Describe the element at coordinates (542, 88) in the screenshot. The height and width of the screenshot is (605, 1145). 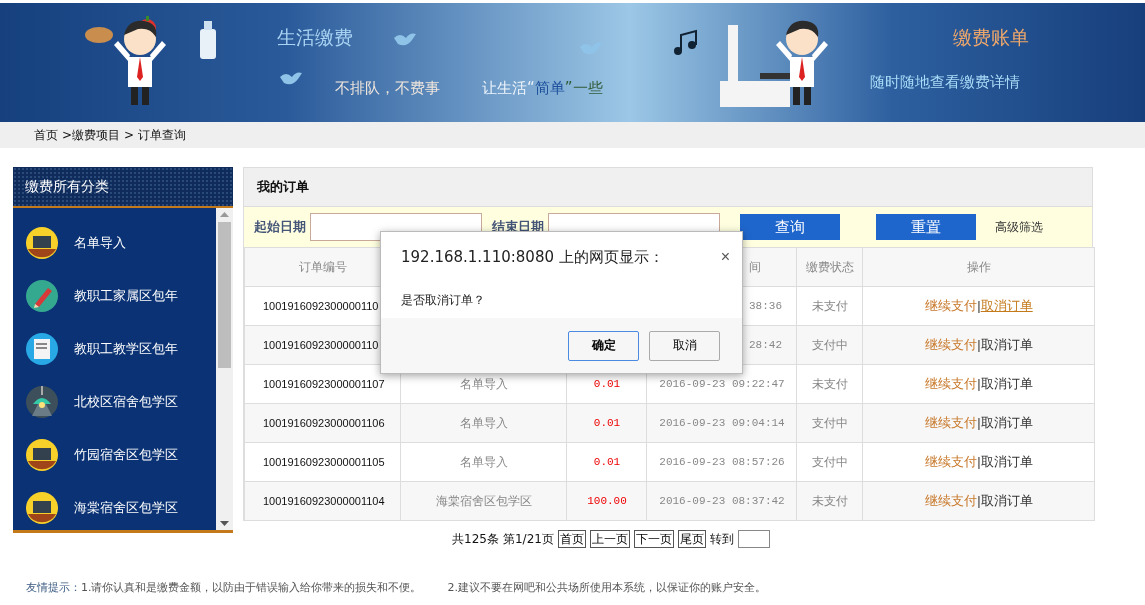
I see `banner-slogan: 让生活“简单”一些` at that location.